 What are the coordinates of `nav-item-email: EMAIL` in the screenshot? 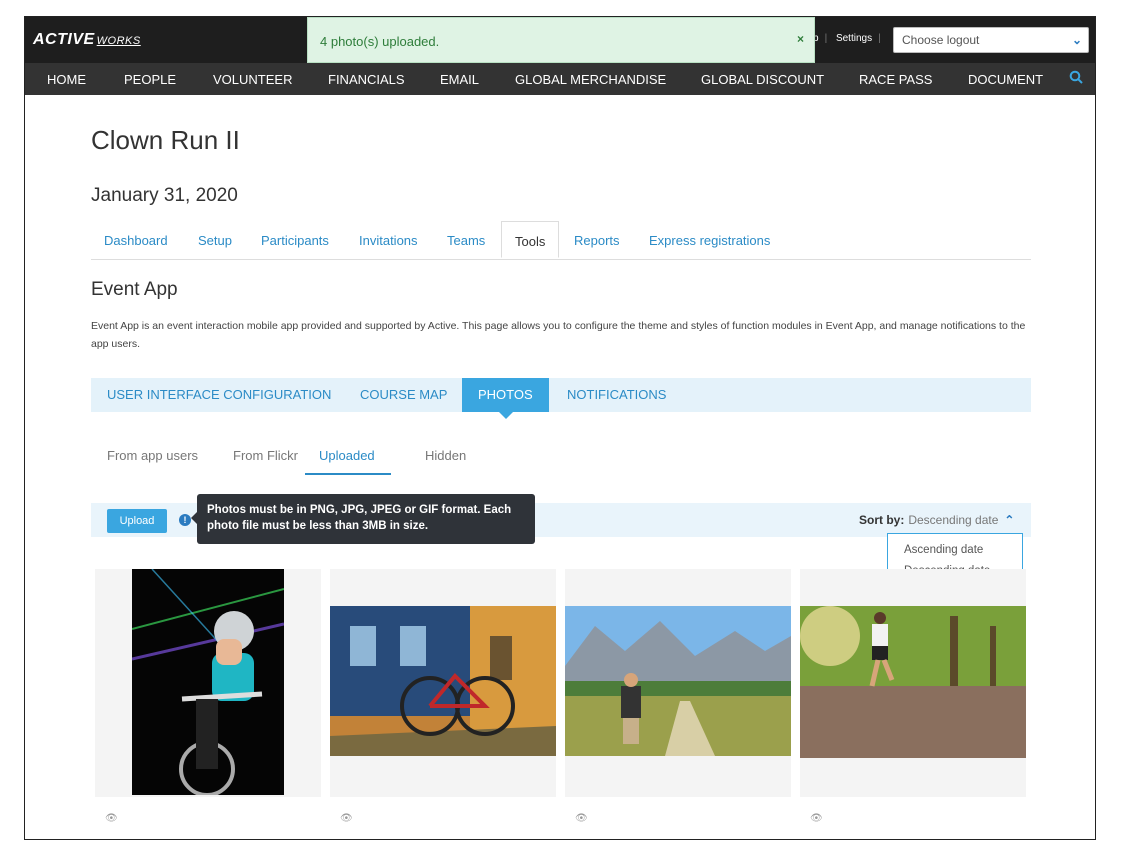 It's located at (459, 79).